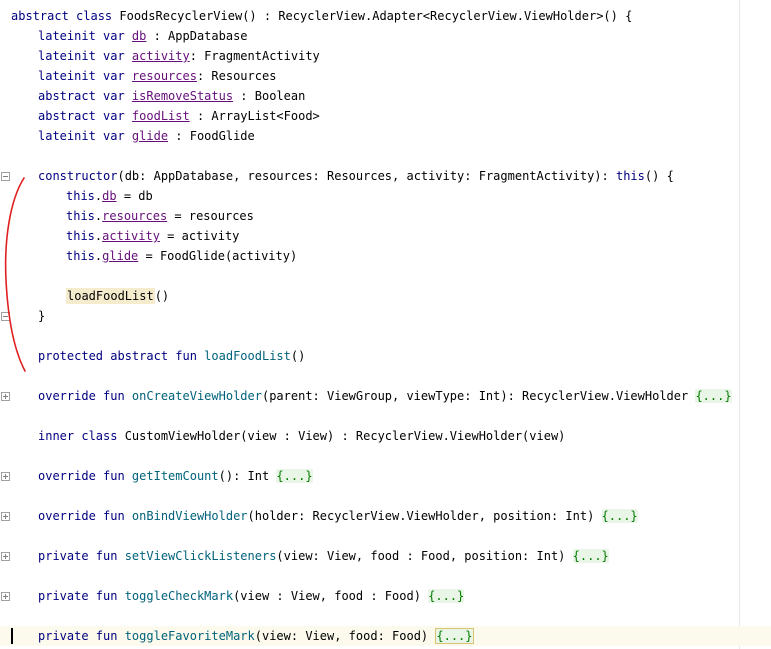 This screenshot has height=649, width=771. What do you see at coordinates (134, 196) in the screenshot?
I see `code-token: = db` at bounding box center [134, 196].